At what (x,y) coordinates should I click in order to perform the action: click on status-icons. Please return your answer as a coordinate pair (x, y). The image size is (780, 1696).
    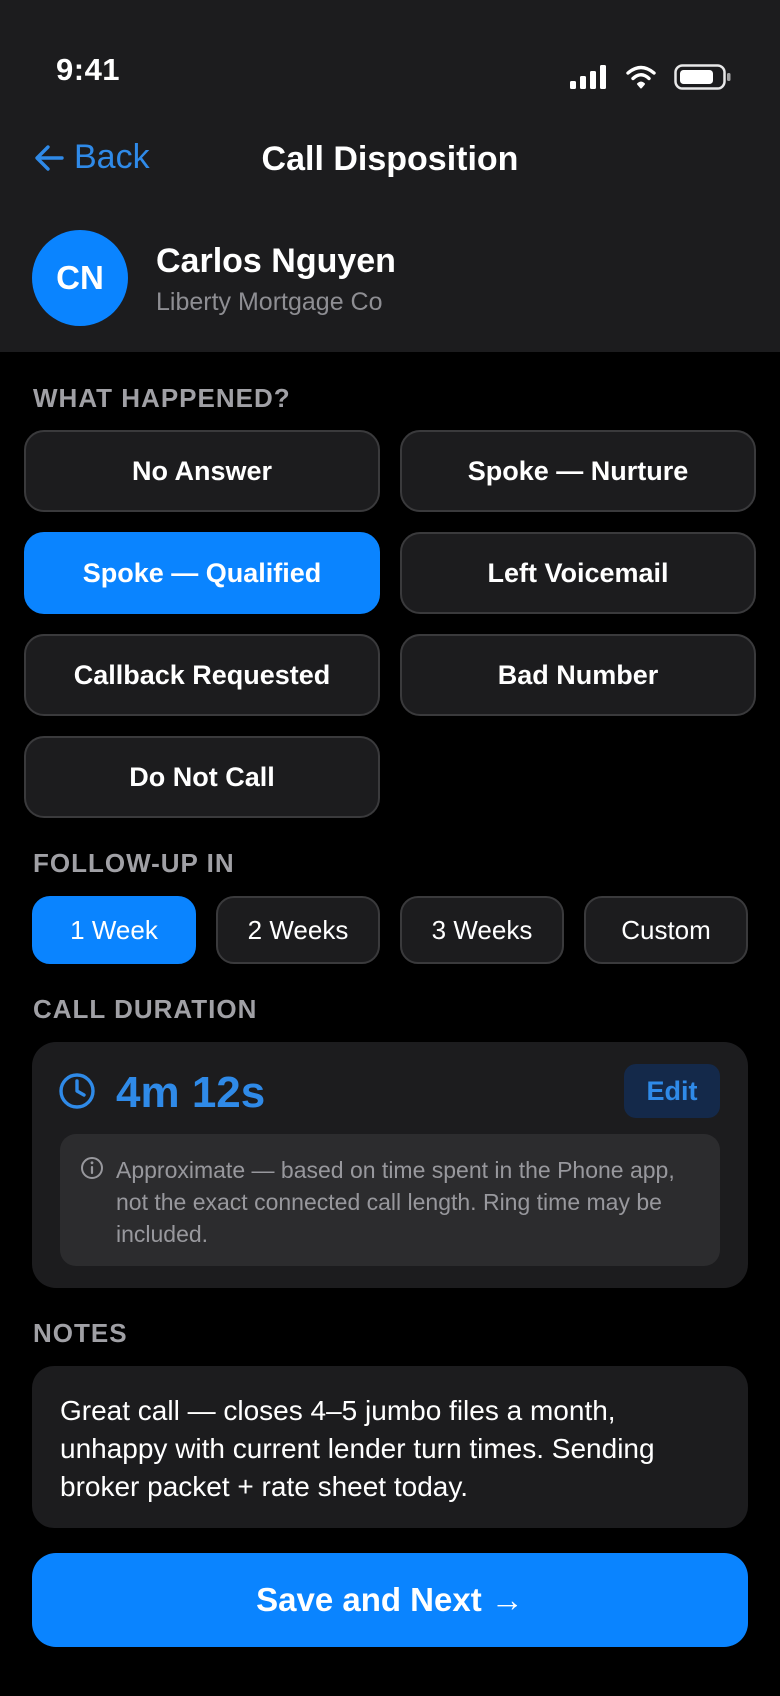
    Looking at the image, I should click on (651, 77).